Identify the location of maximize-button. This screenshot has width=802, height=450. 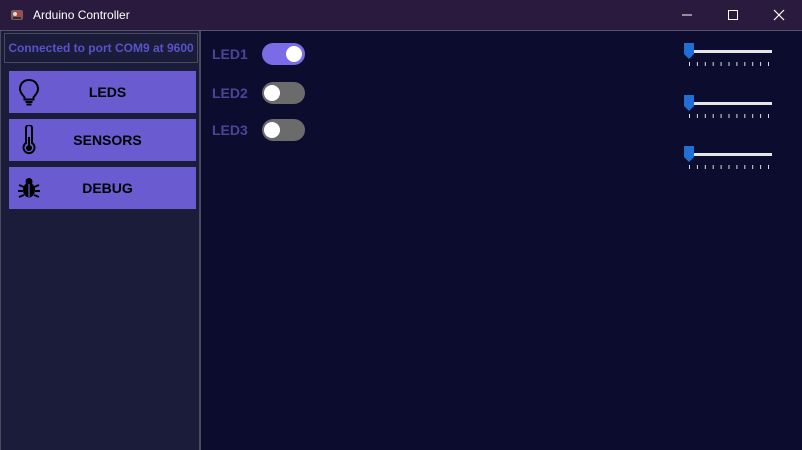
(733, 15).